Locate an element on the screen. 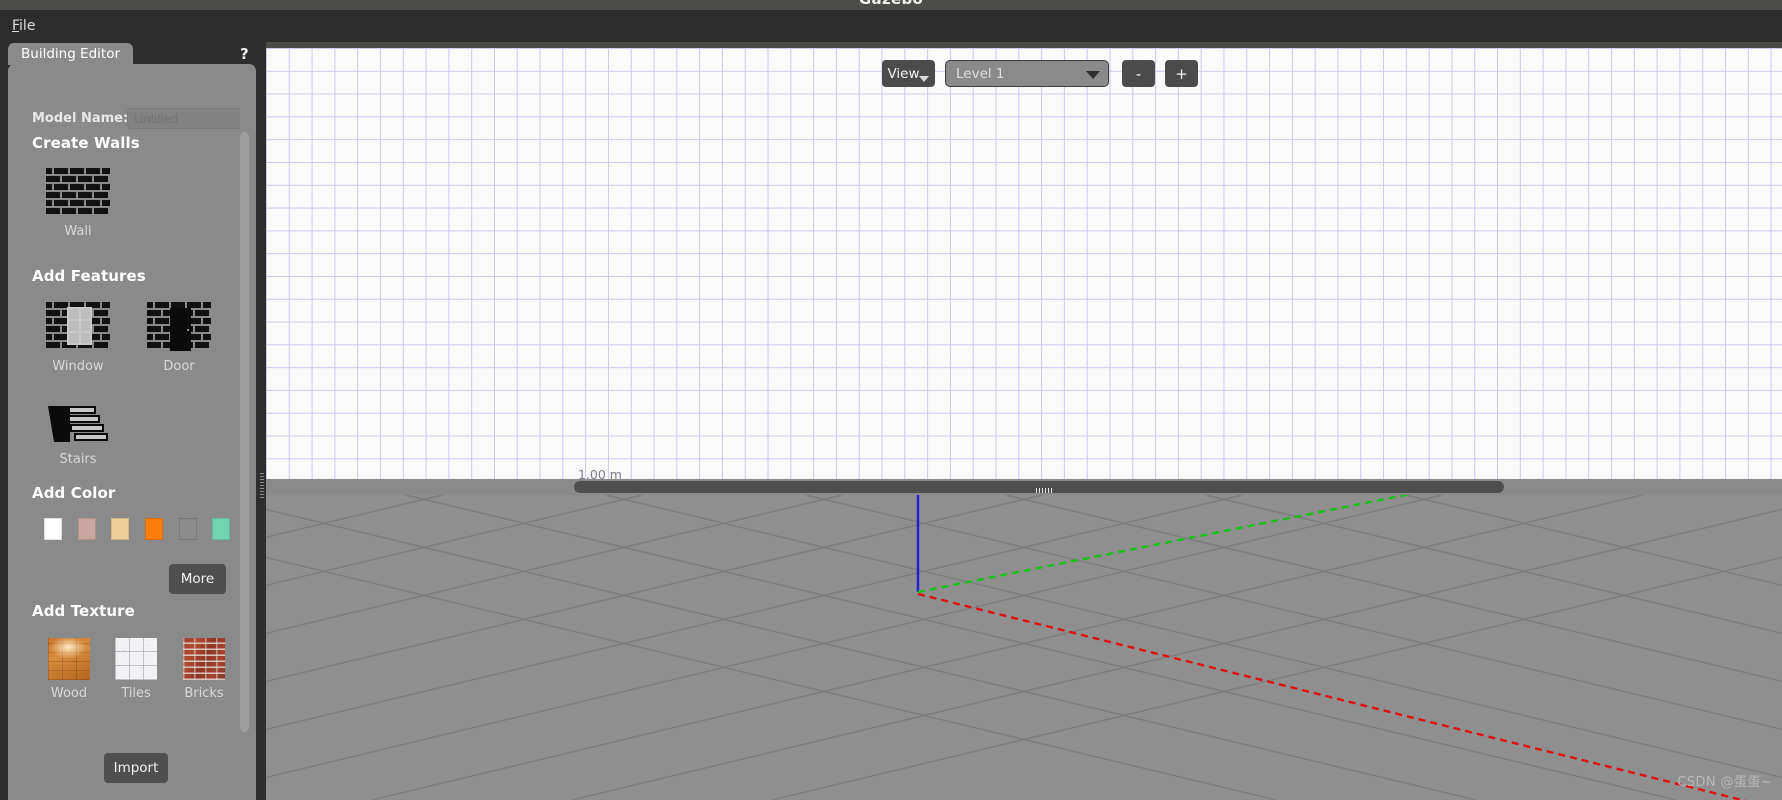 The image size is (1782, 800). section-heading-add-features: Add Features is located at coordinates (89, 276).